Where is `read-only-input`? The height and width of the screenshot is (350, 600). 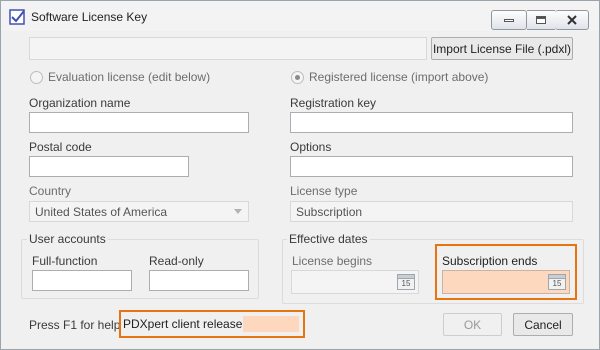 read-only-input is located at coordinates (199, 280).